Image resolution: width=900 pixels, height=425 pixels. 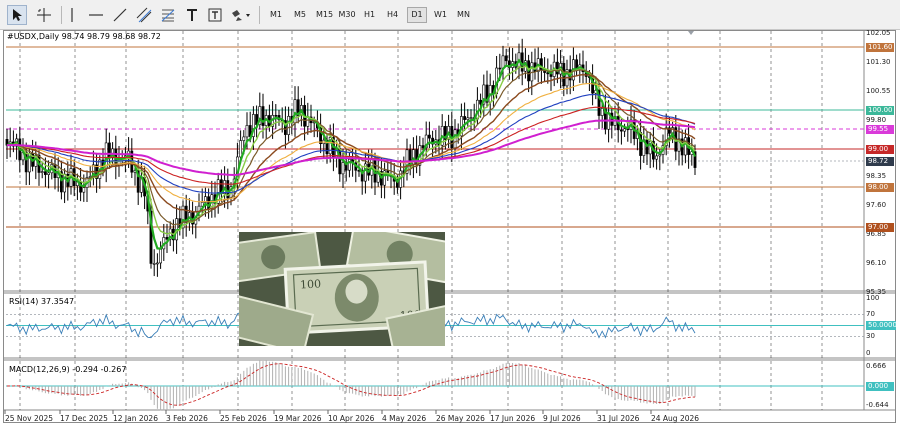 I want to click on rsi-tick-label: 50.0000, so click(x=881, y=325).